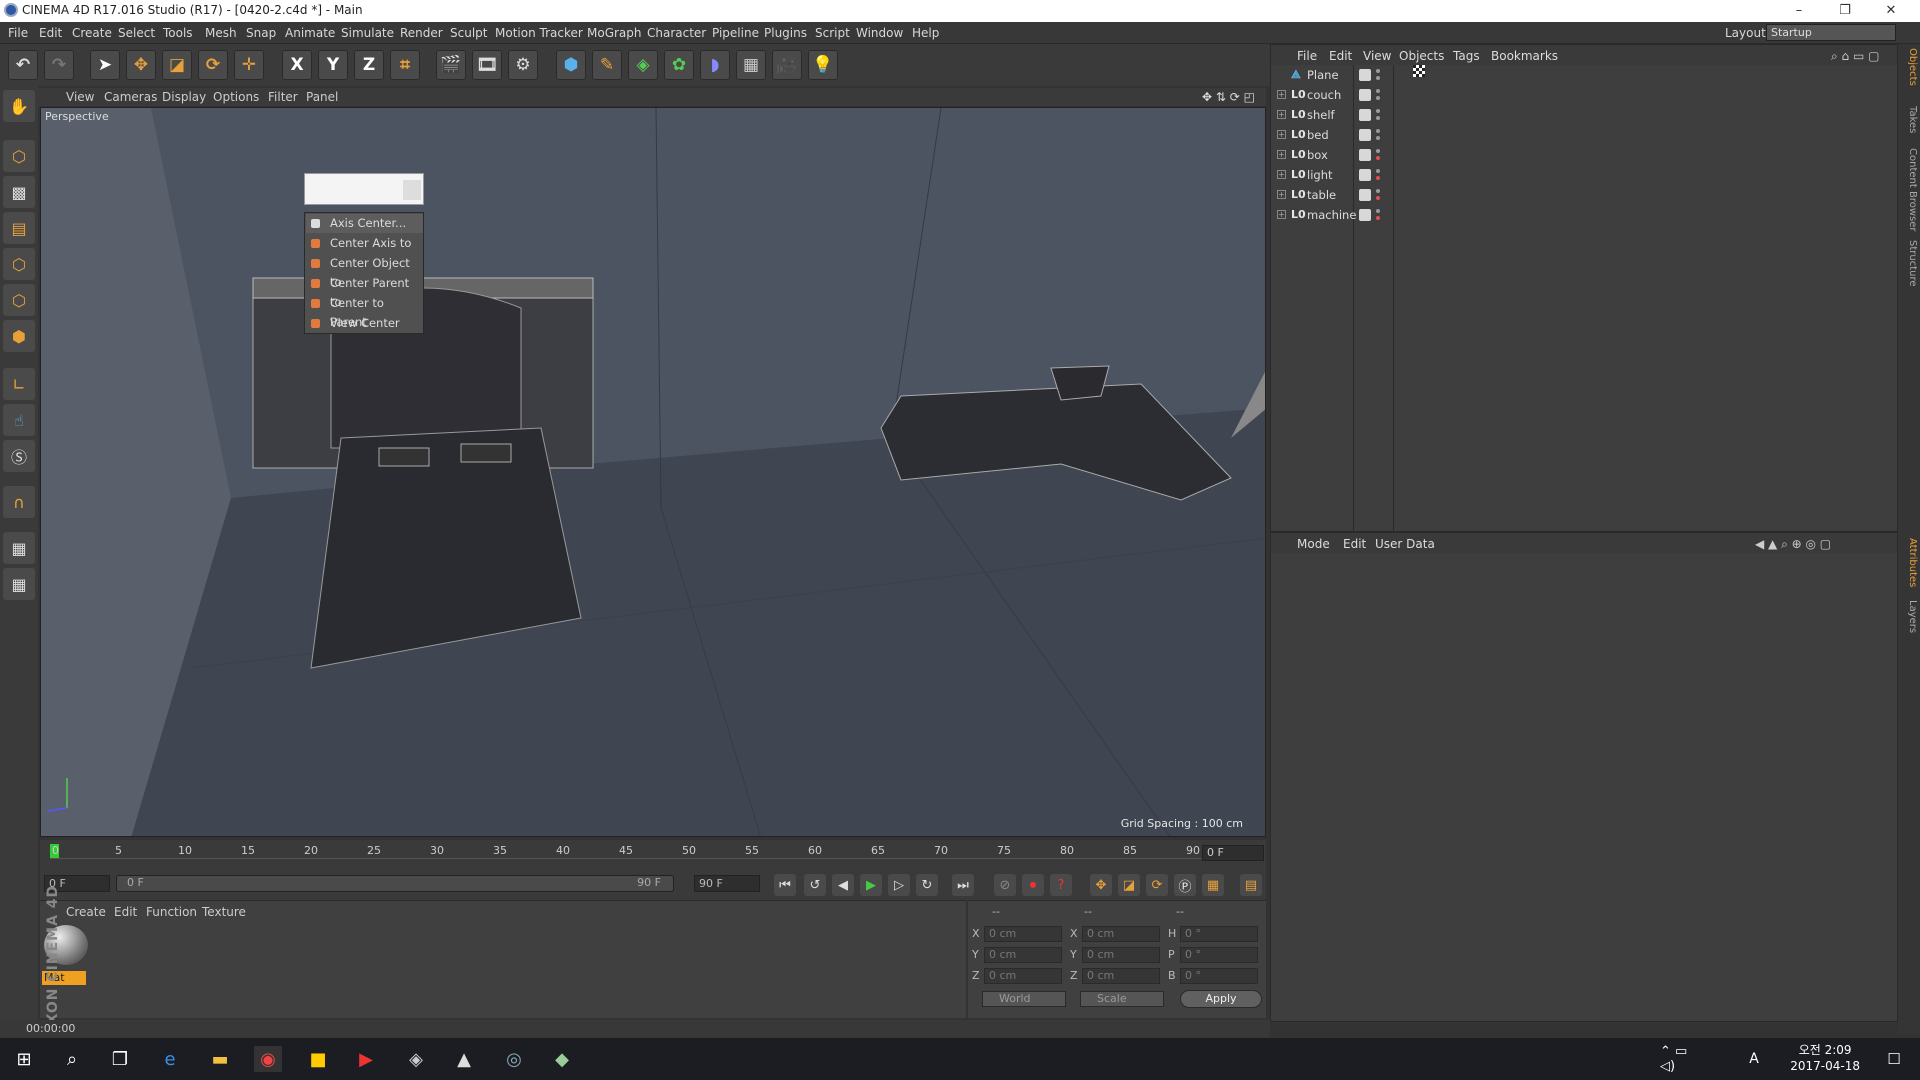  Describe the element at coordinates (170, 1059) in the screenshot. I see `edge-browser-icon: e` at that location.